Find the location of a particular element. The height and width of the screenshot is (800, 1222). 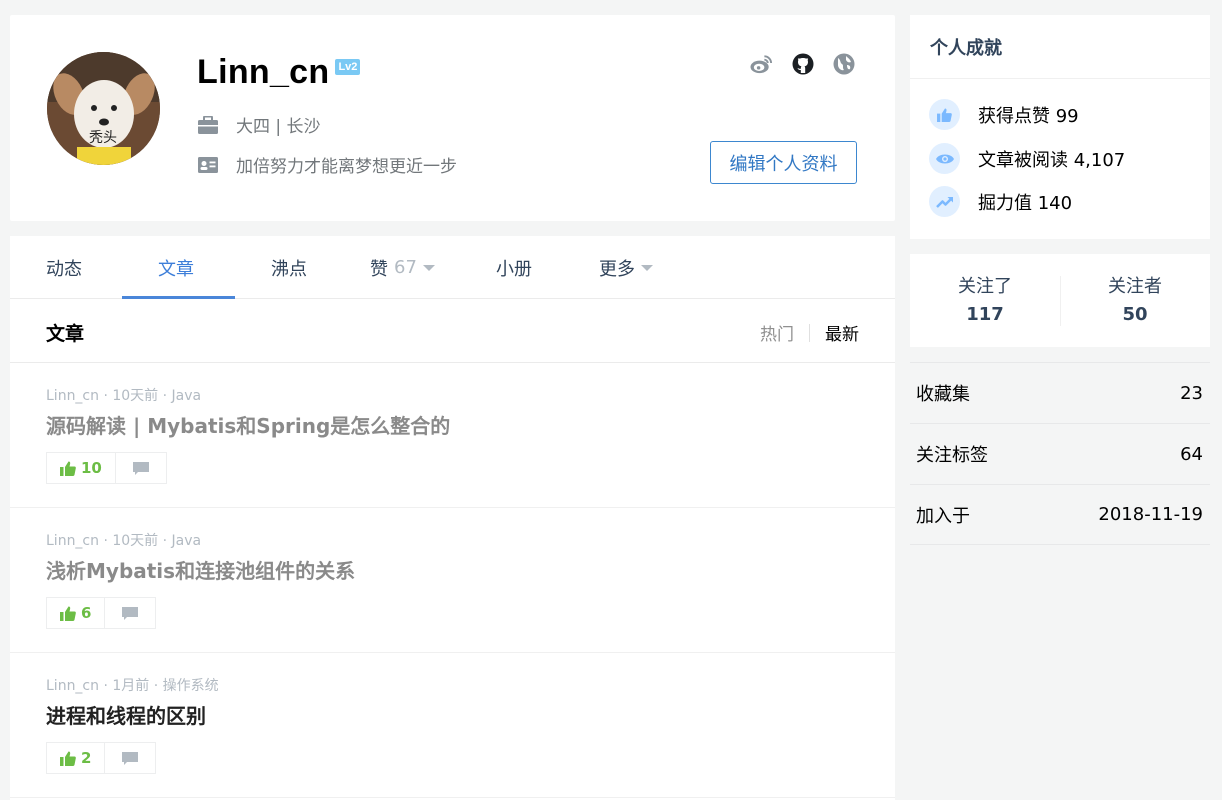

following-count: 117 is located at coordinates (985, 314).